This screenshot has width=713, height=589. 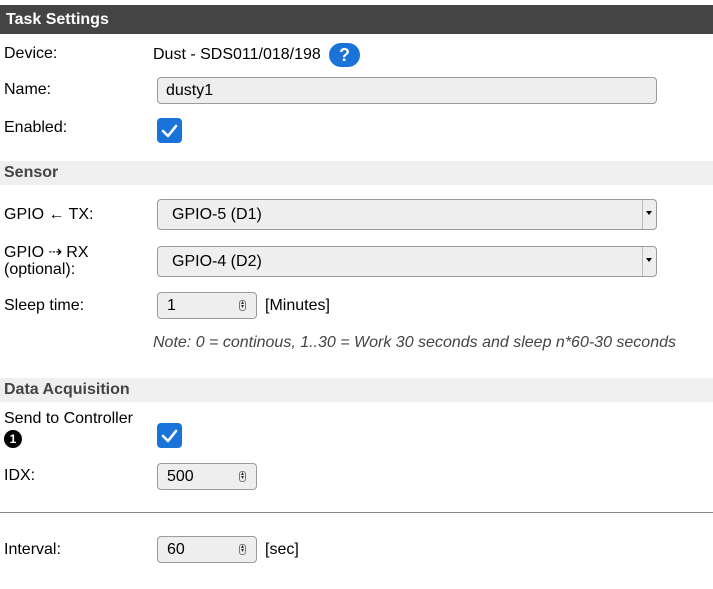 I want to click on controller-number-badge: 1, so click(x=13, y=439).